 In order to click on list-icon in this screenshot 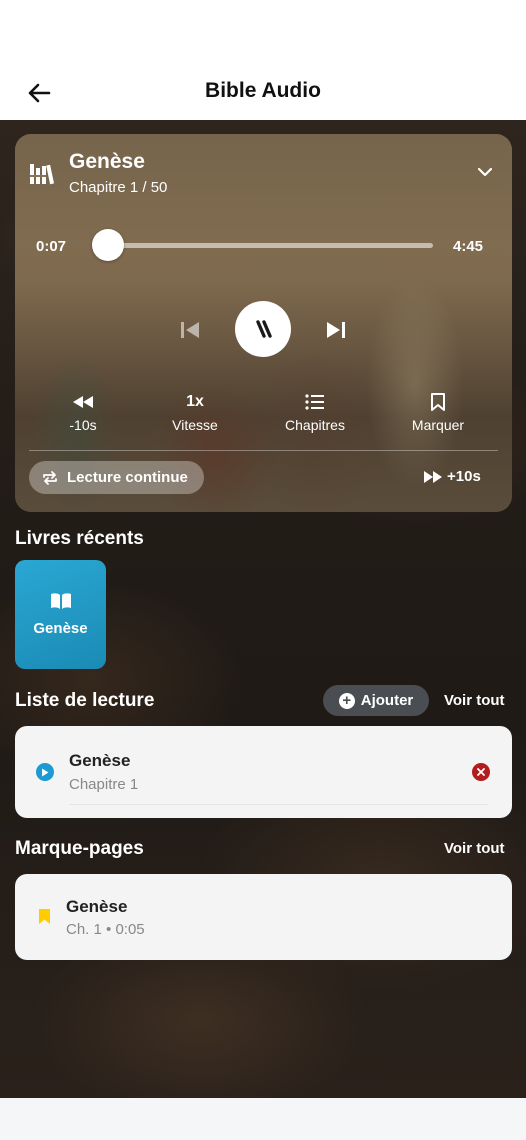, I will do `click(314, 402)`.